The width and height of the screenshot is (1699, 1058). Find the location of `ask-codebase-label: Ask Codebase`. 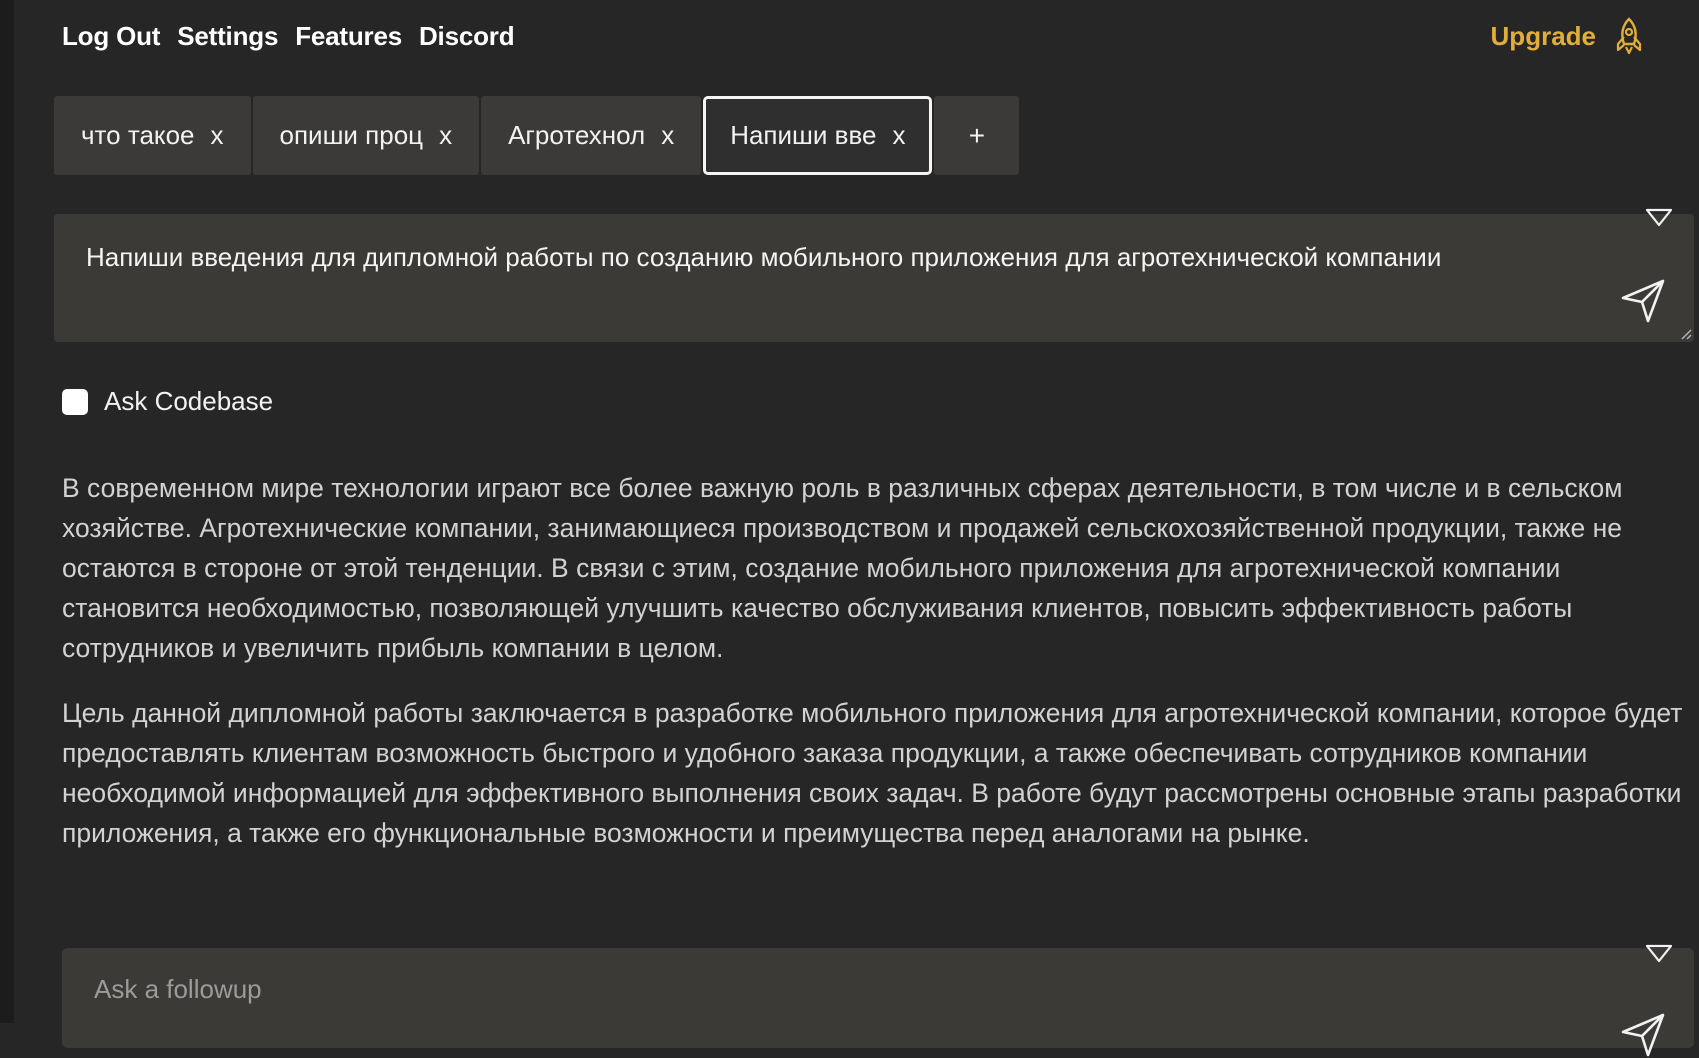

ask-codebase-label: Ask Codebase is located at coordinates (188, 401).